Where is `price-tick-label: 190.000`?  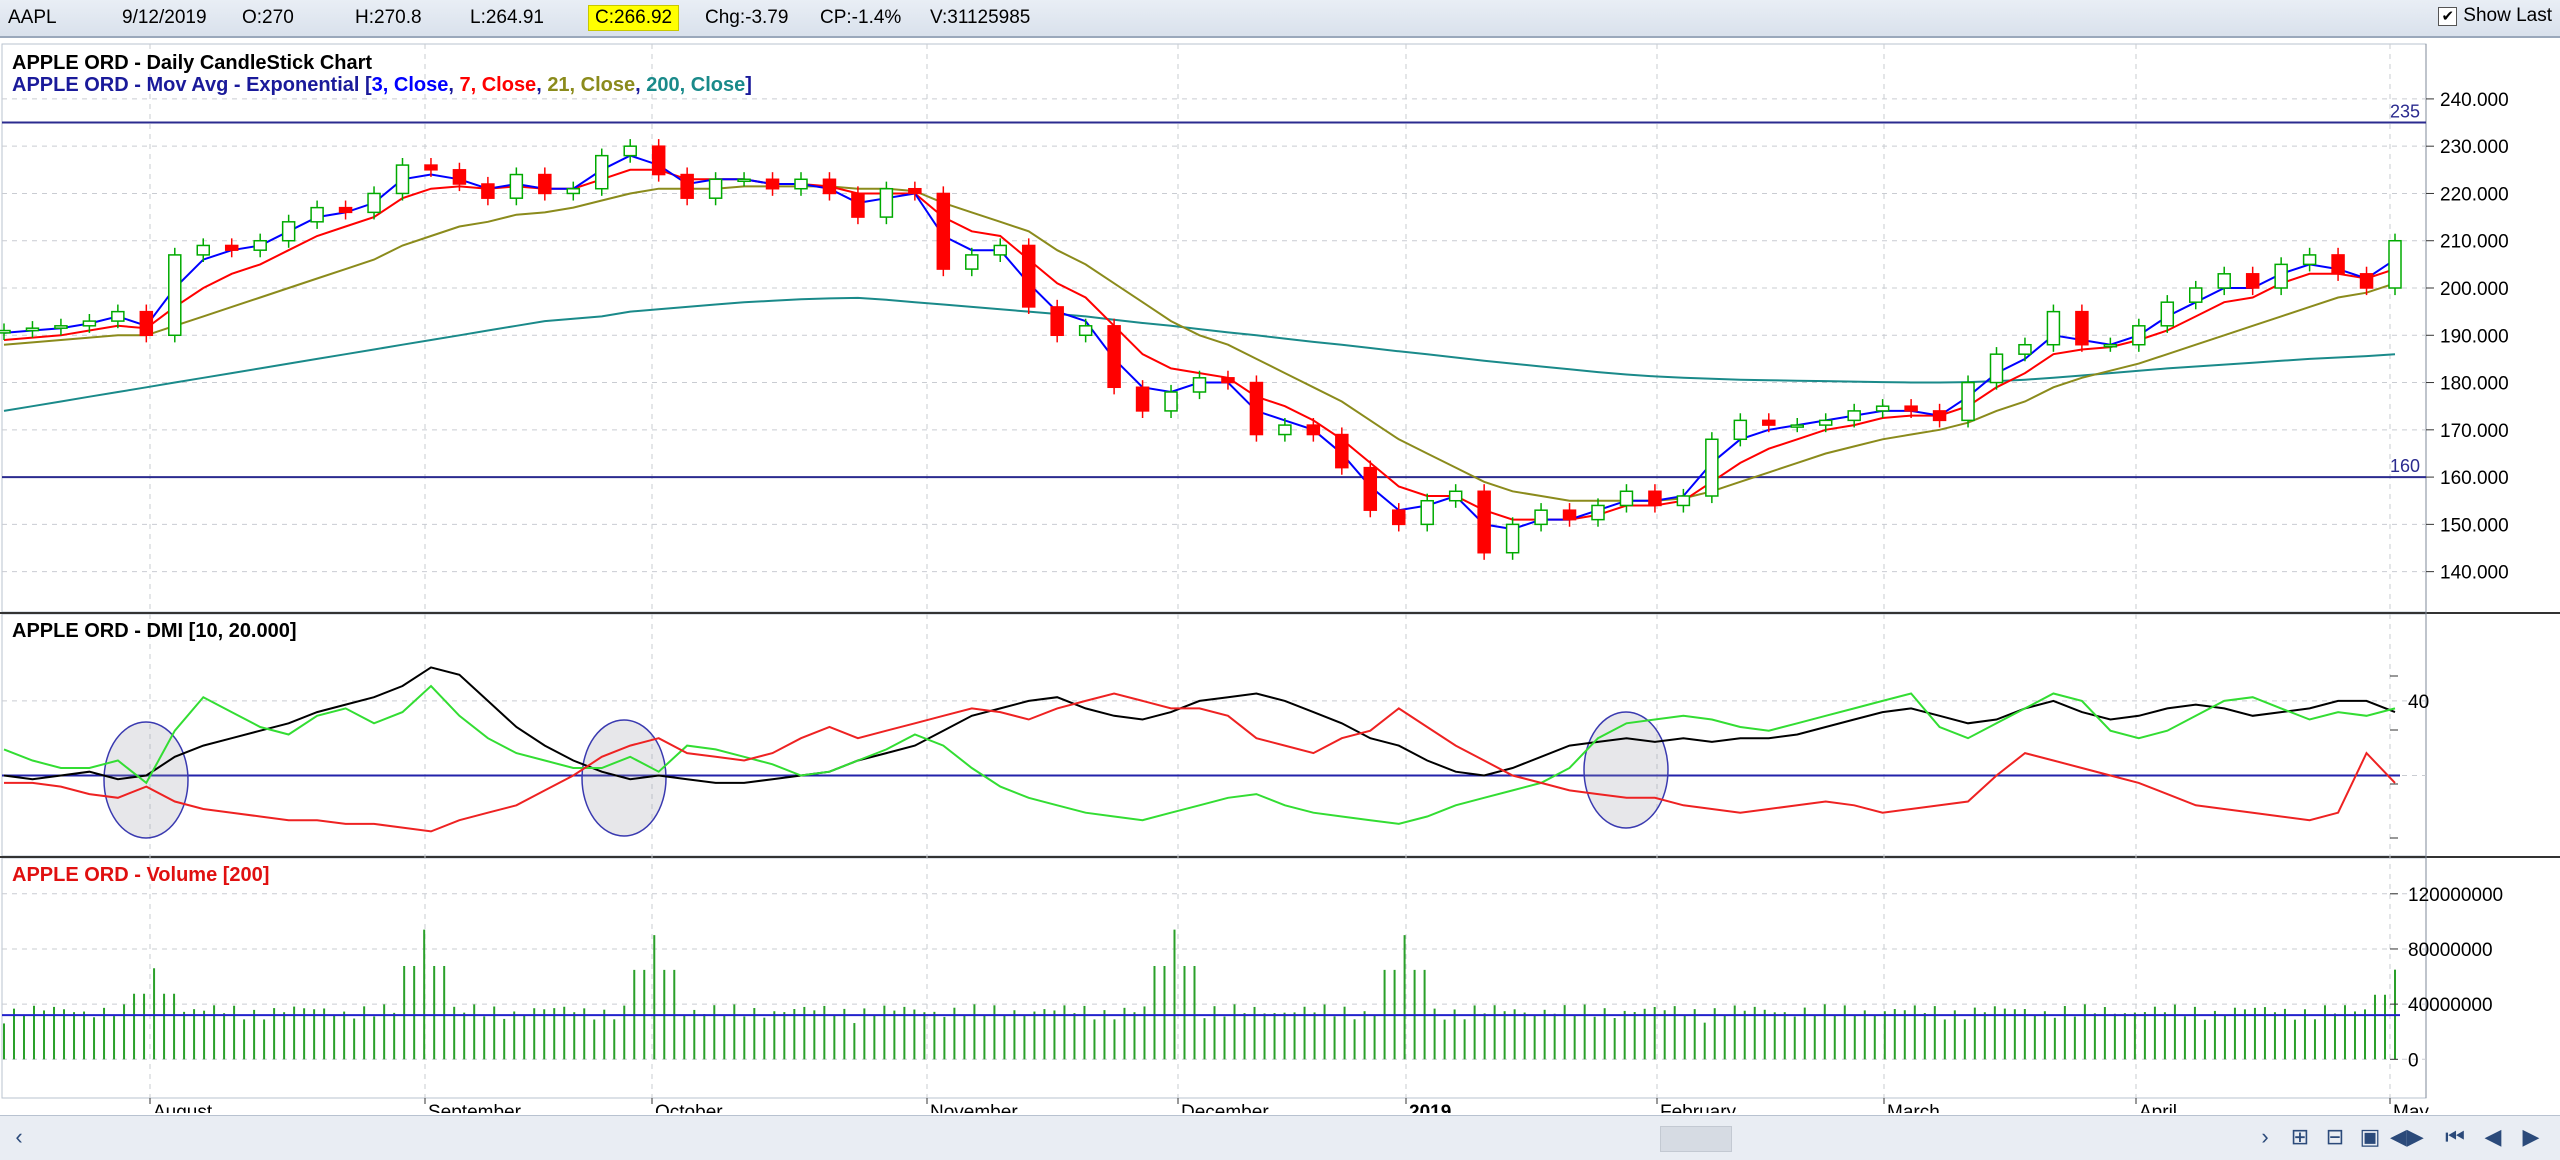
price-tick-label: 190.000 is located at coordinates (2474, 336).